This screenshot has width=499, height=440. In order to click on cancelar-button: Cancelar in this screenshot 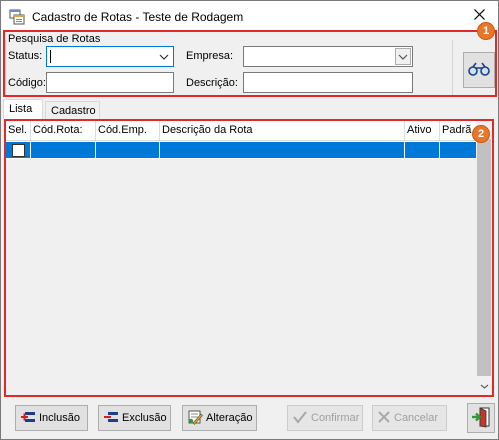, I will do `click(409, 418)`.